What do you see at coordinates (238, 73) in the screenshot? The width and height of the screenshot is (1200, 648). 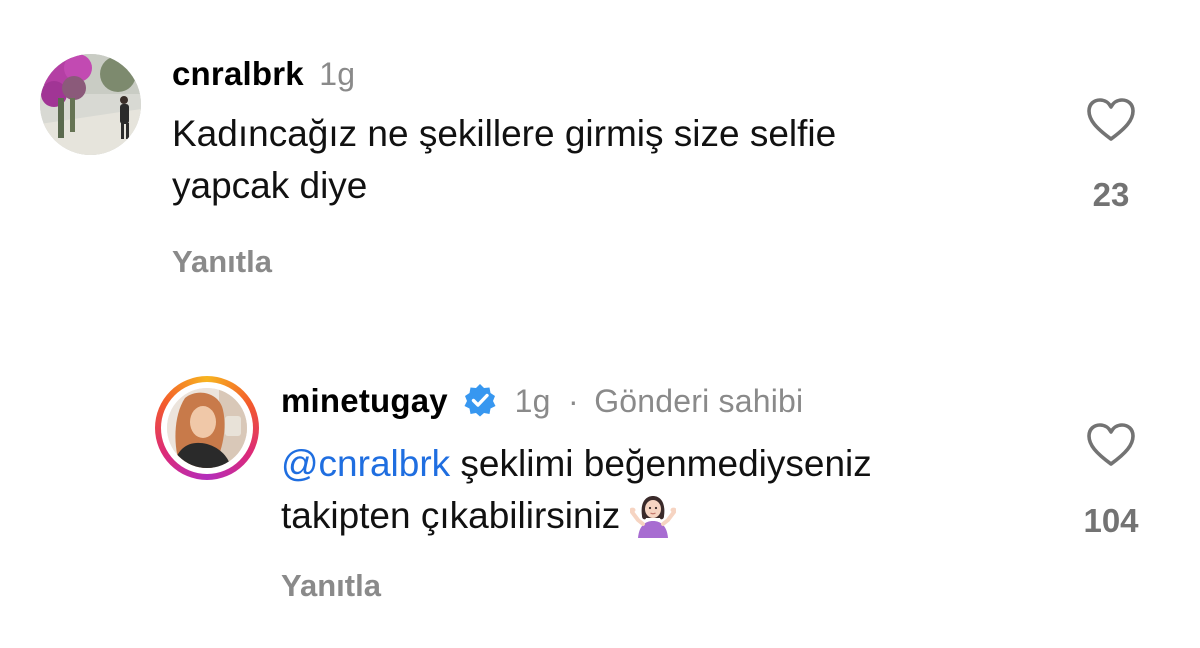 I see `username-label: cnralbrk` at bounding box center [238, 73].